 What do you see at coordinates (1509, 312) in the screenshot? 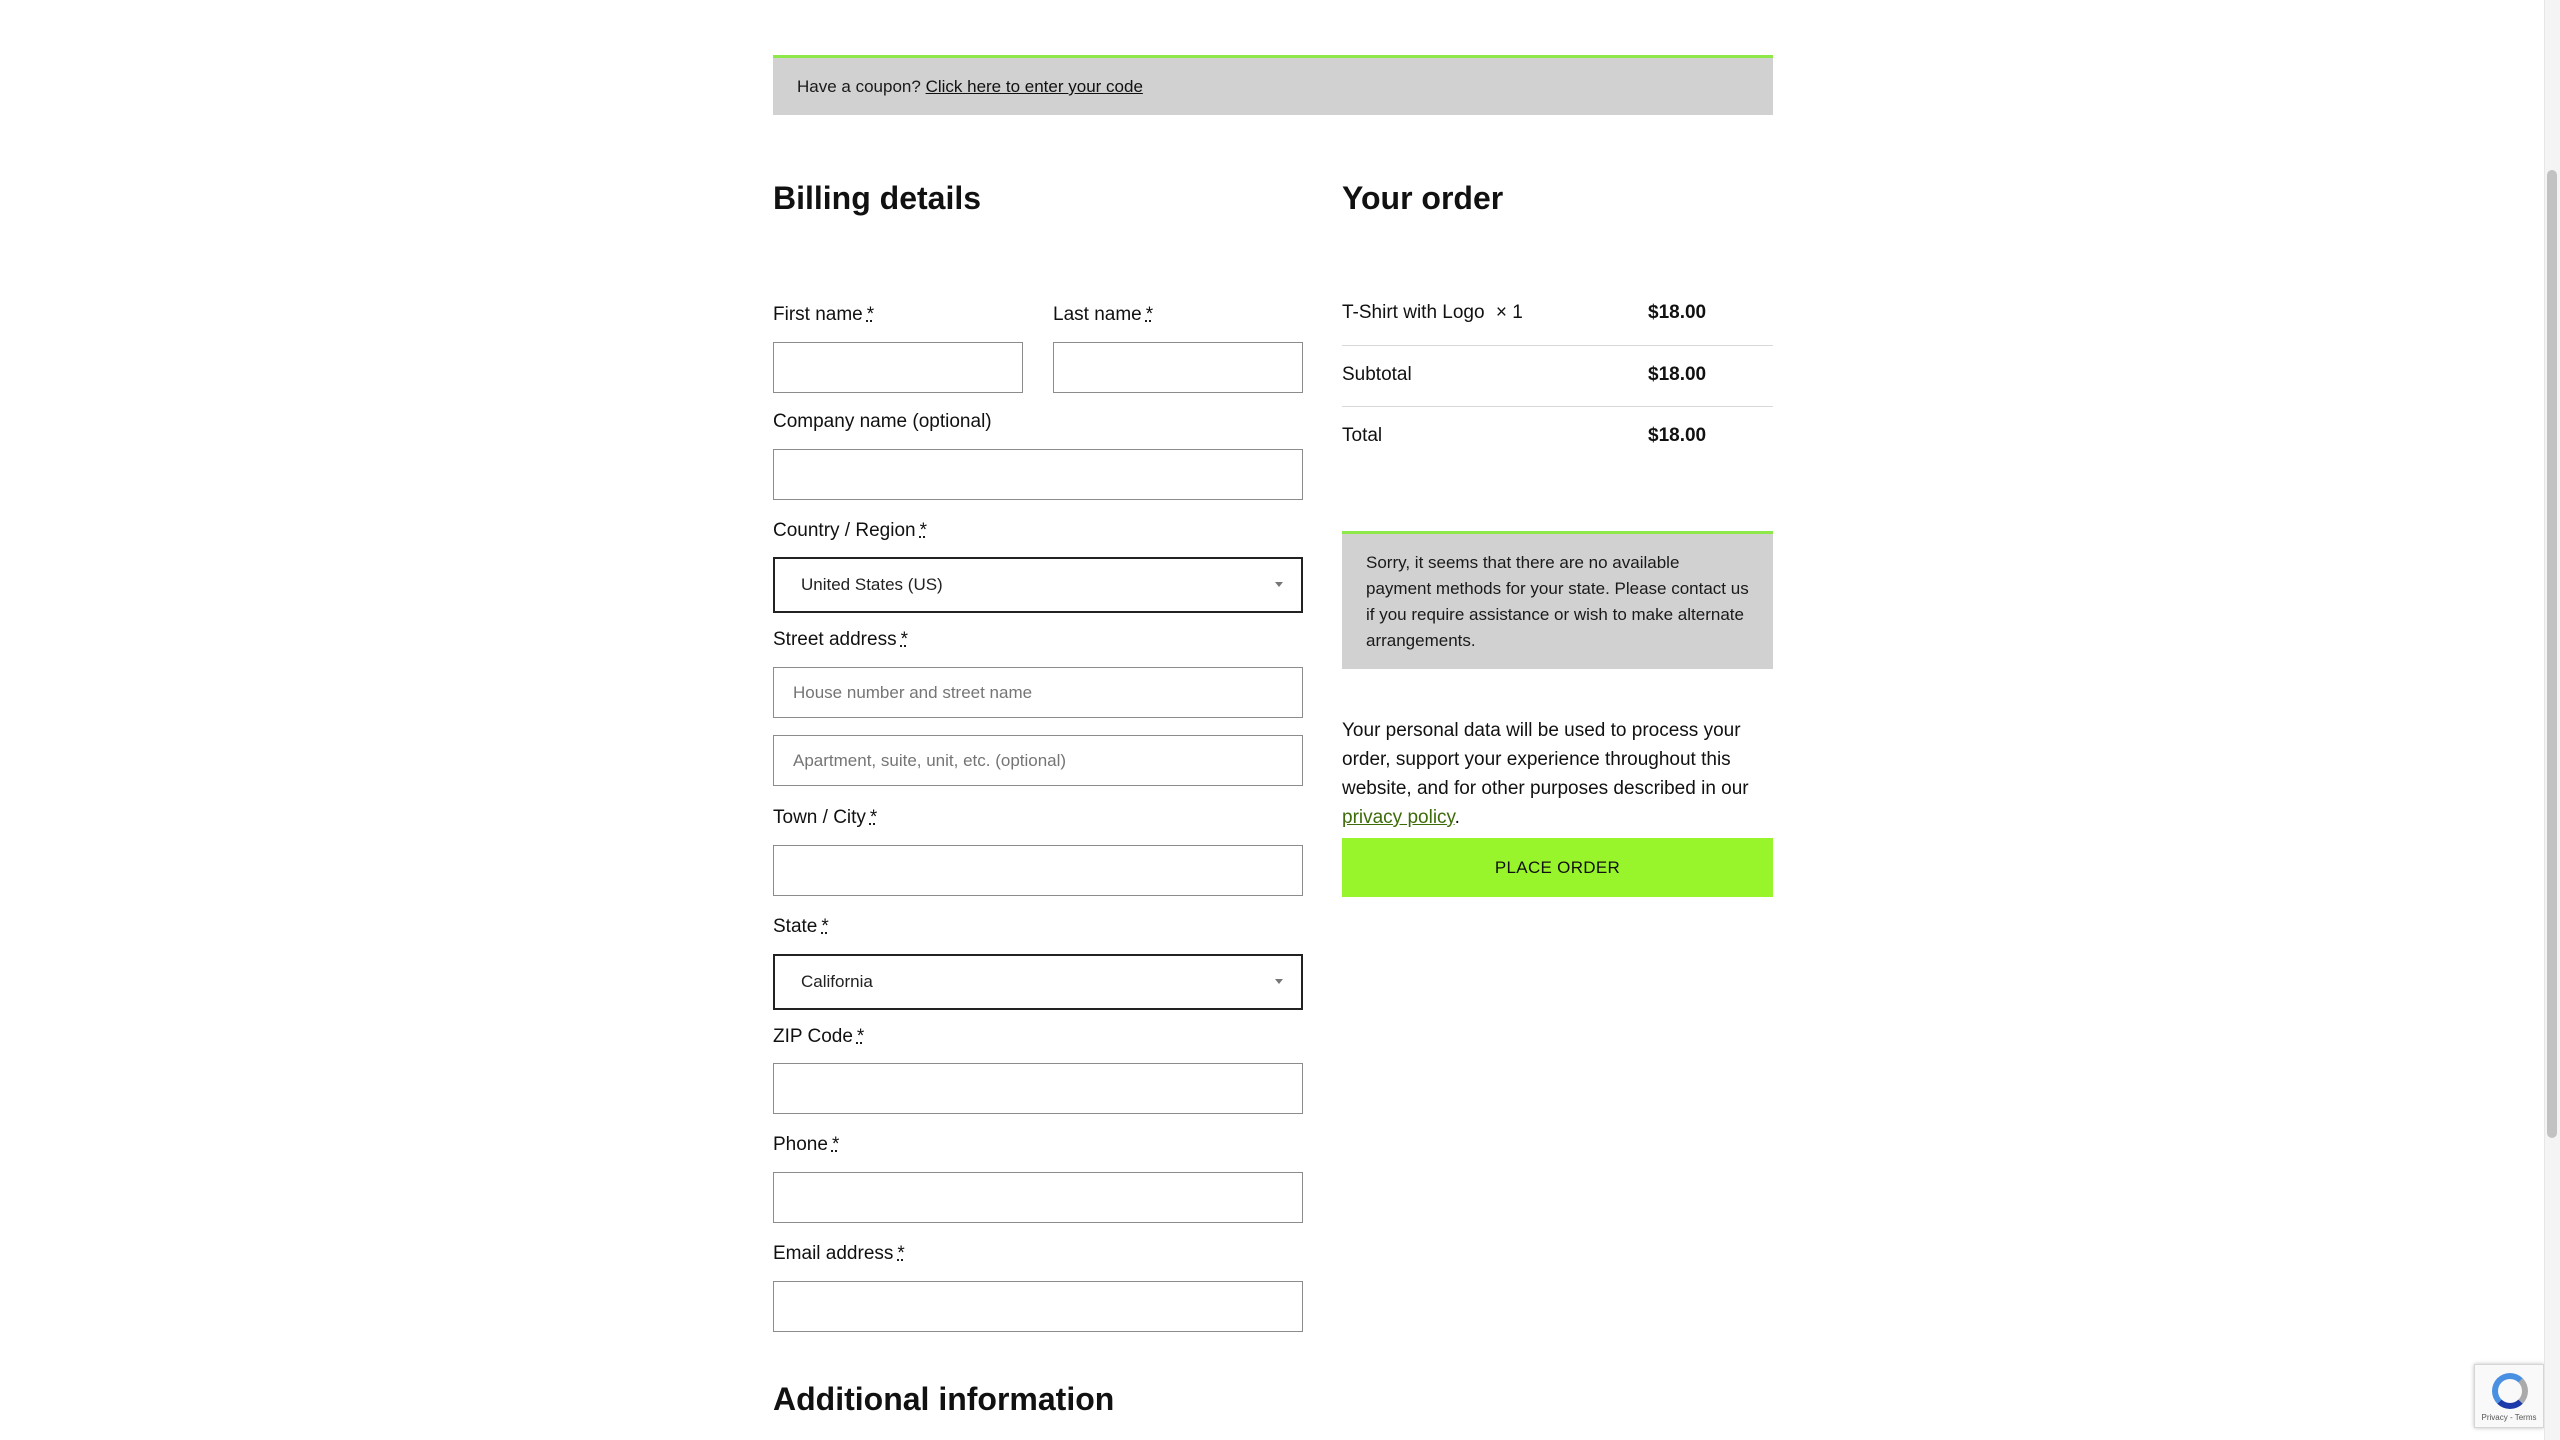
I see `item-quantity: × 1` at bounding box center [1509, 312].